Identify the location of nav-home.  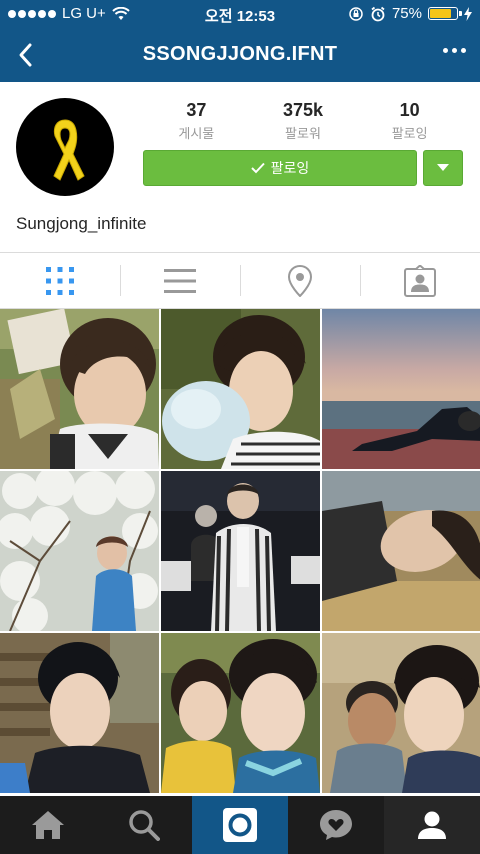
(48, 825).